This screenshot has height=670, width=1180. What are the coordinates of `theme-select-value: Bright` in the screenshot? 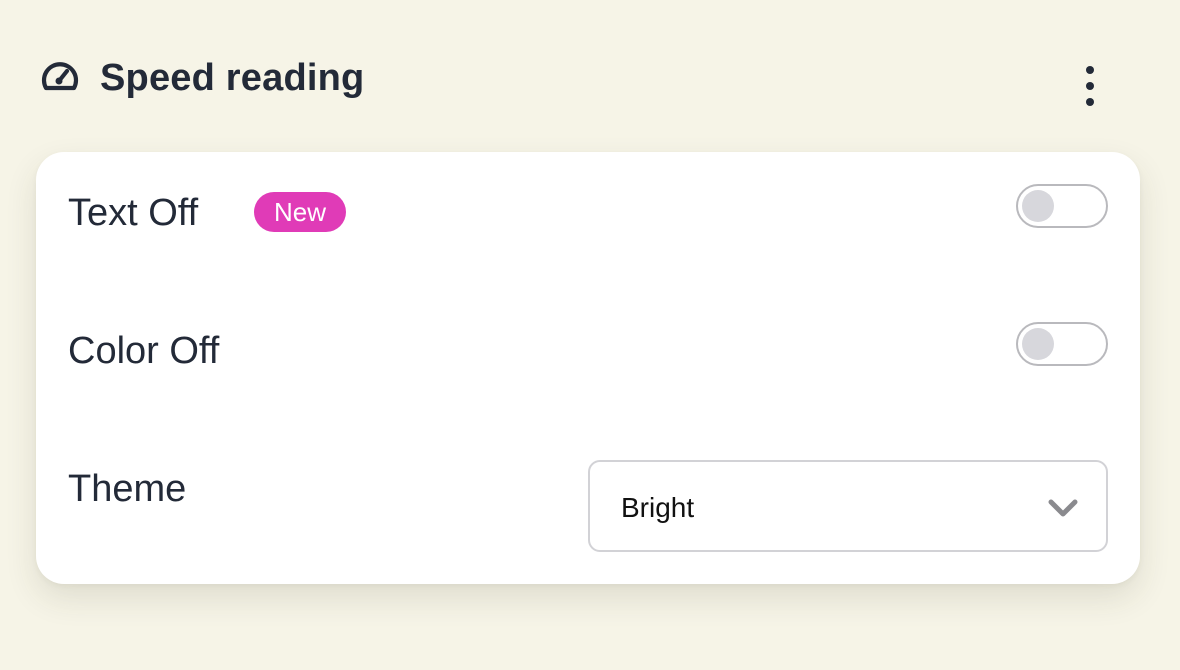 It's located at (658, 507).